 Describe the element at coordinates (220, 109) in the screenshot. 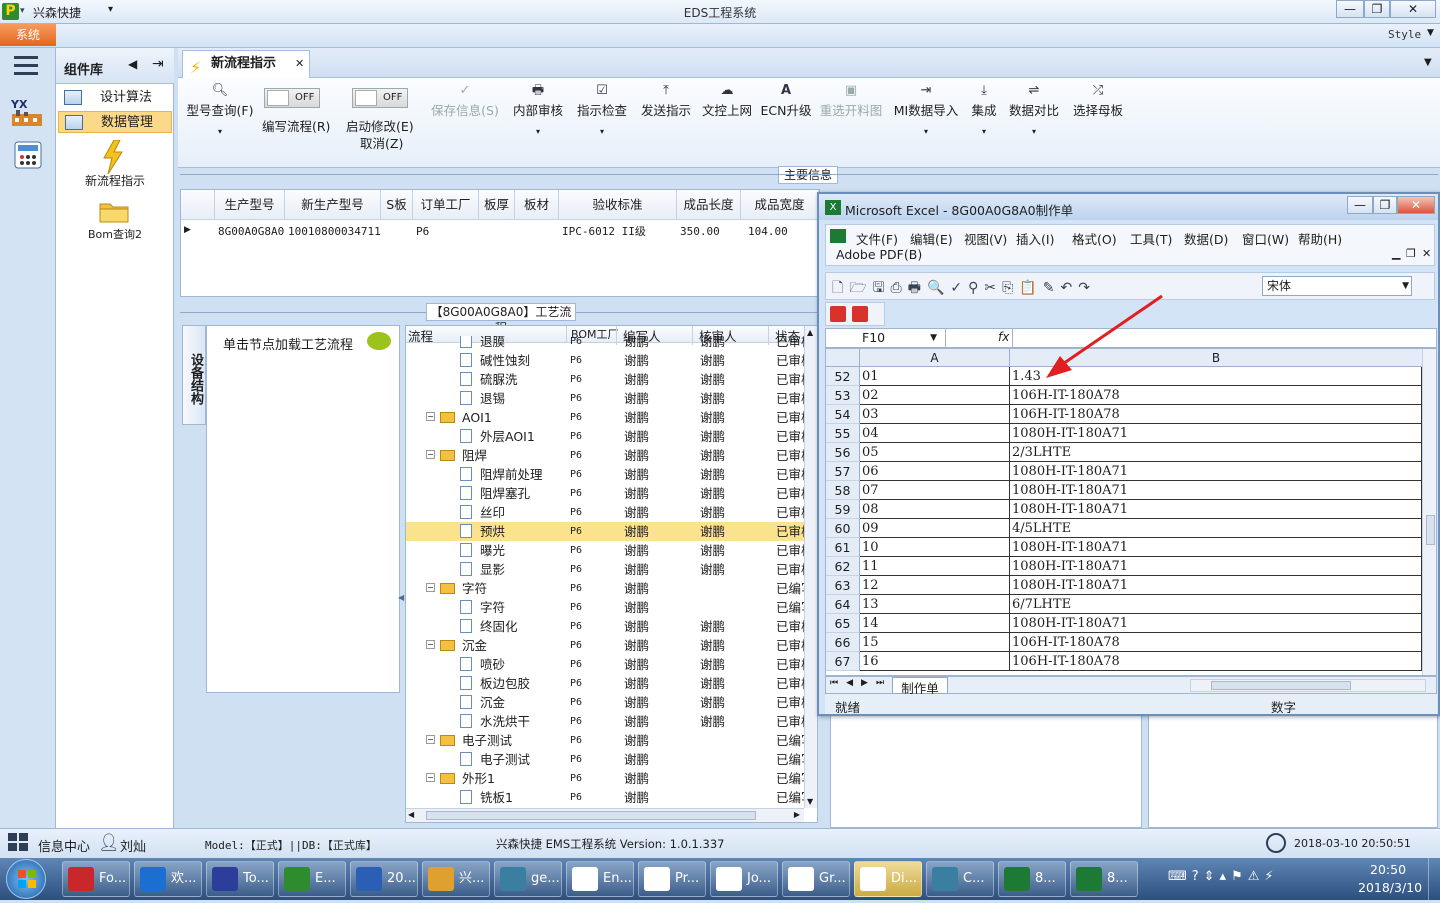

I see `model-query-button: 🔍︎ 型号查询(F) ▾` at that location.